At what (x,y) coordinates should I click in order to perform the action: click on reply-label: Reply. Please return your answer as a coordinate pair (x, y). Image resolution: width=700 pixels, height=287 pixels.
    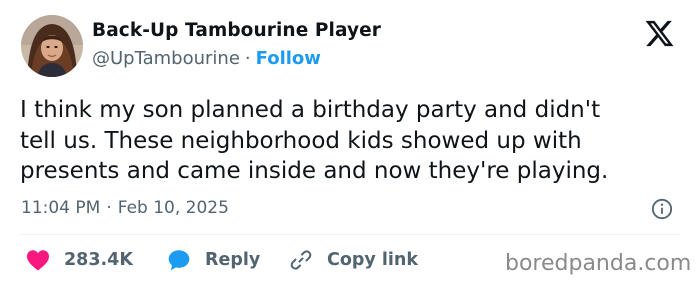
    Looking at the image, I should click on (233, 260).